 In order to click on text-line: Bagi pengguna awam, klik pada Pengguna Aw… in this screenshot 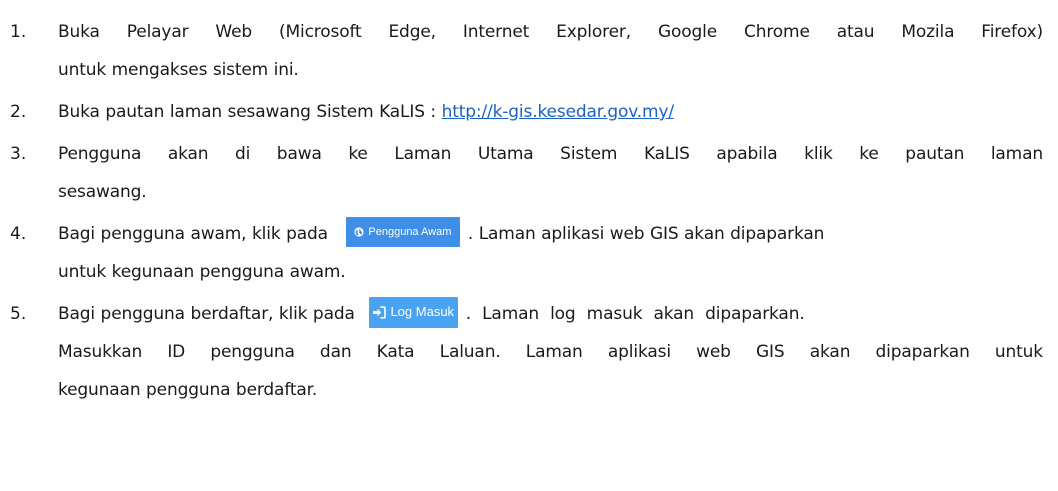, I will do `click(550, 234)`.